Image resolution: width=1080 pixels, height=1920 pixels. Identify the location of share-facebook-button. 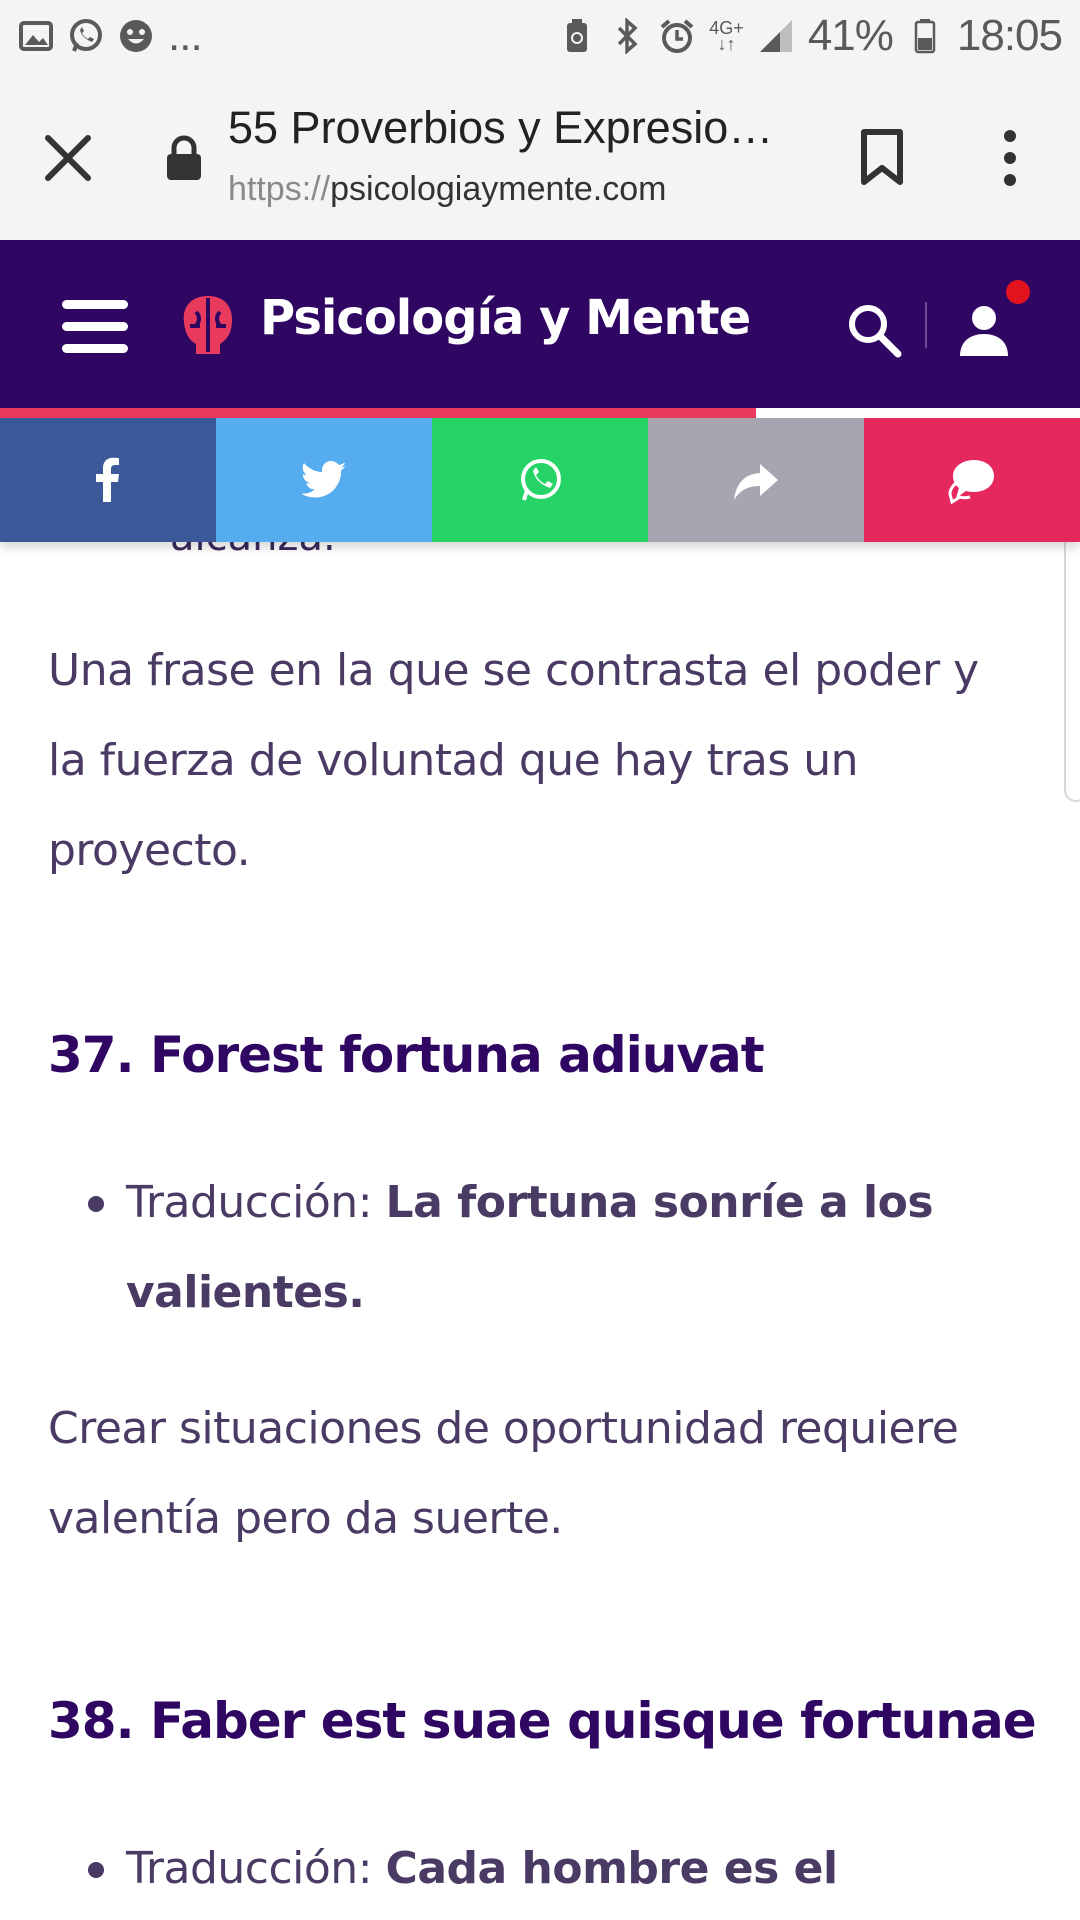
(108, 480).